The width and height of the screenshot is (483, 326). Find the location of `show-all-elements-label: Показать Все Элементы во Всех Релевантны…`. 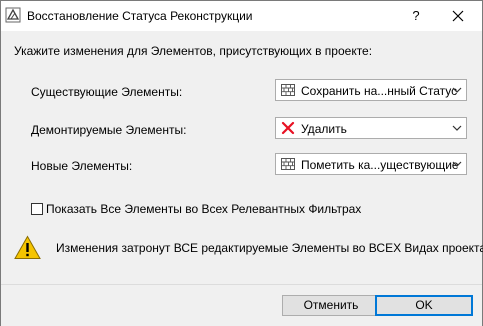

show-all-elements-label: Показать Все Элементы во Всех Релевантны… is located at coordinates (203, 209).